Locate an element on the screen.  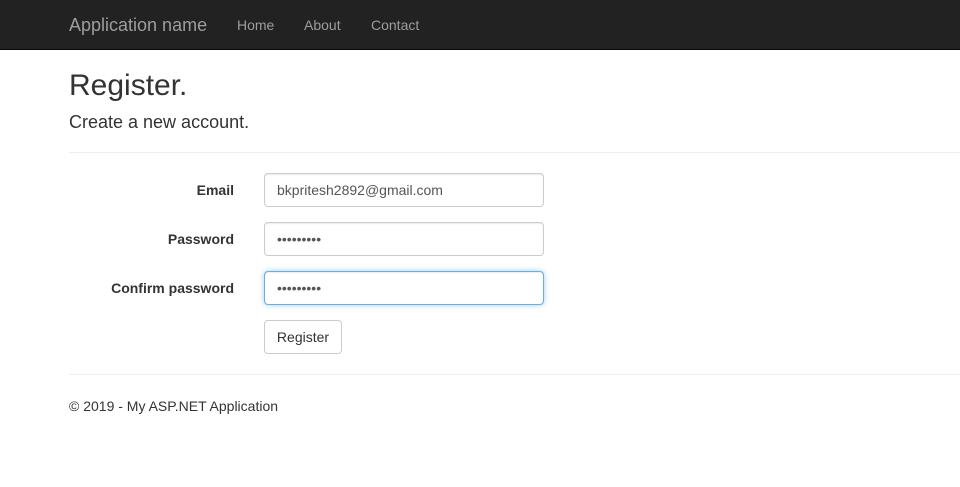
top-navbar: Application name Home About Contact is located at coordinates (480, 25).